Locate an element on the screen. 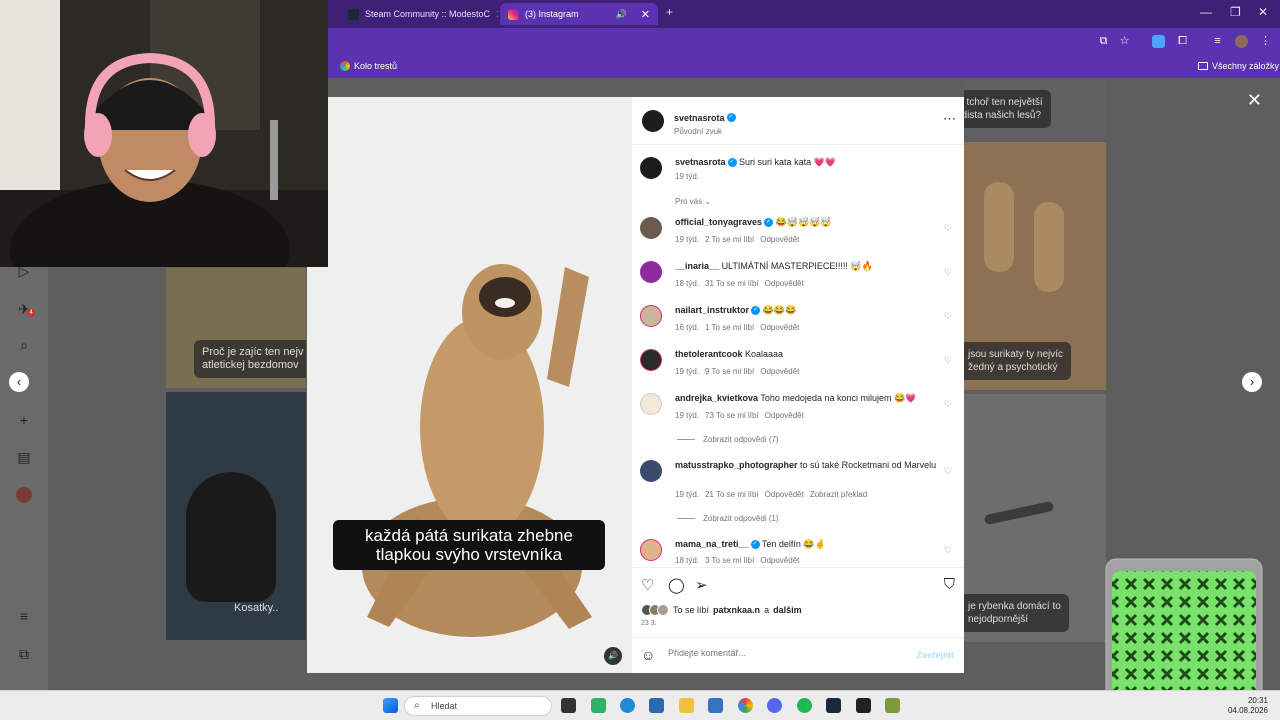 The height and width of the screenshot is (720, 1280). game-launcher-icon is located at coordinates (863, 705).